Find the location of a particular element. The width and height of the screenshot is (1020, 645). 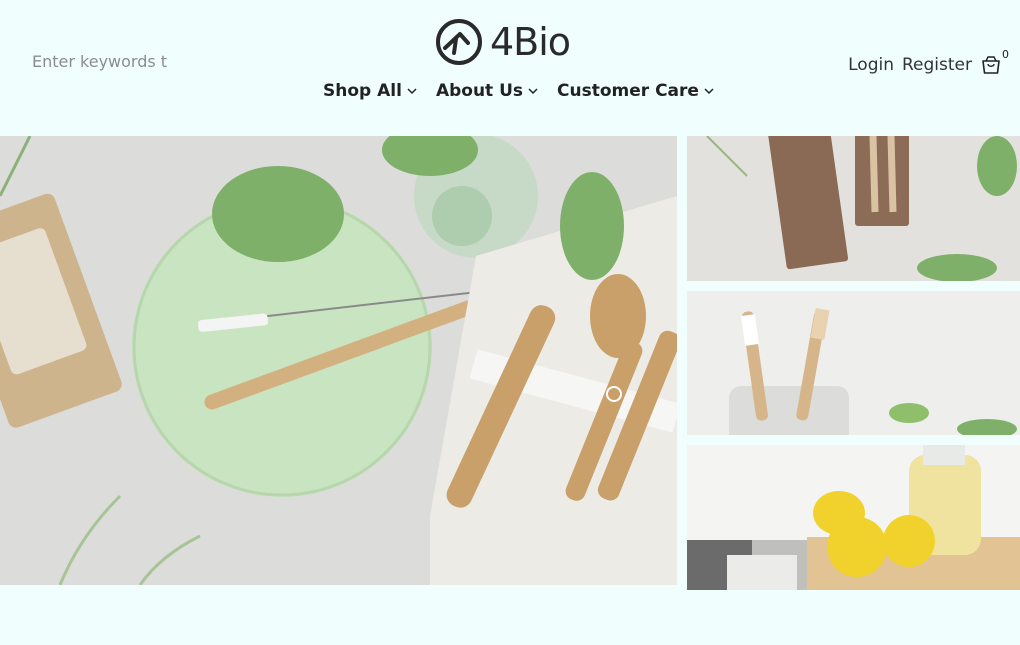

cart-count: 0 is located at coordinates (1005, 54).